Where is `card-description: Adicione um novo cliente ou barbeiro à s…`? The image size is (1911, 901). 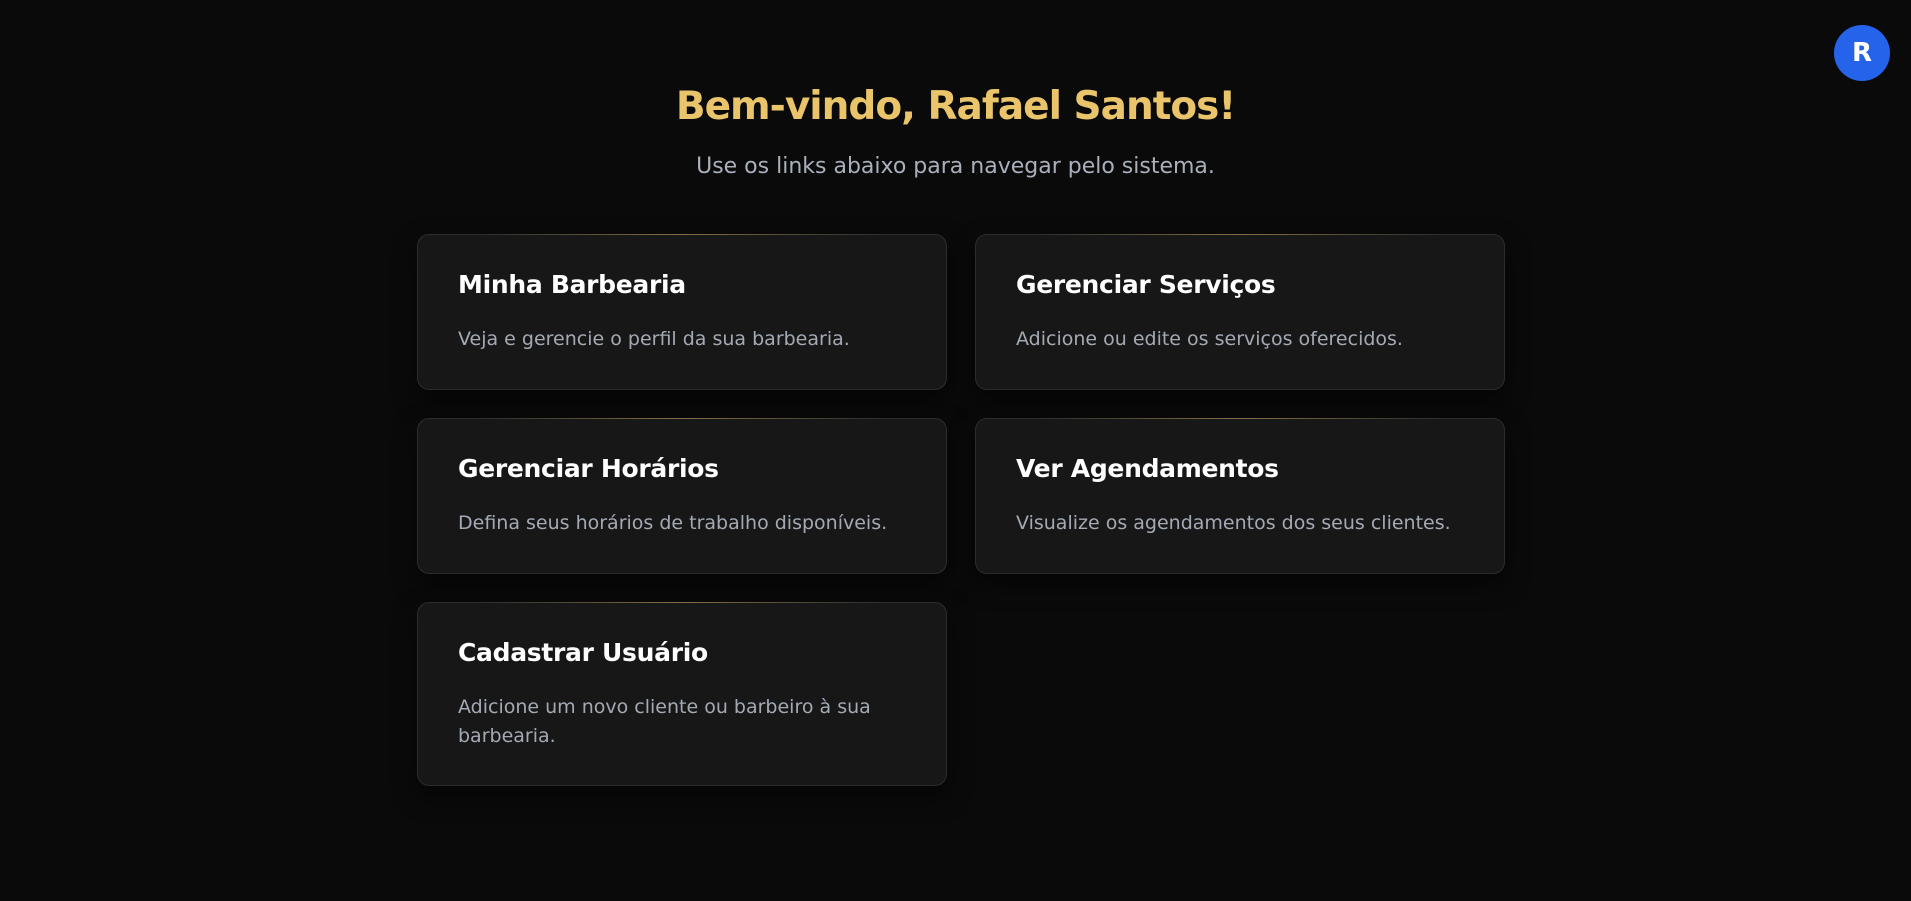 card-description: Adicione um novo cliente ou barbeiro à s… is located at coordinates (664, 721).